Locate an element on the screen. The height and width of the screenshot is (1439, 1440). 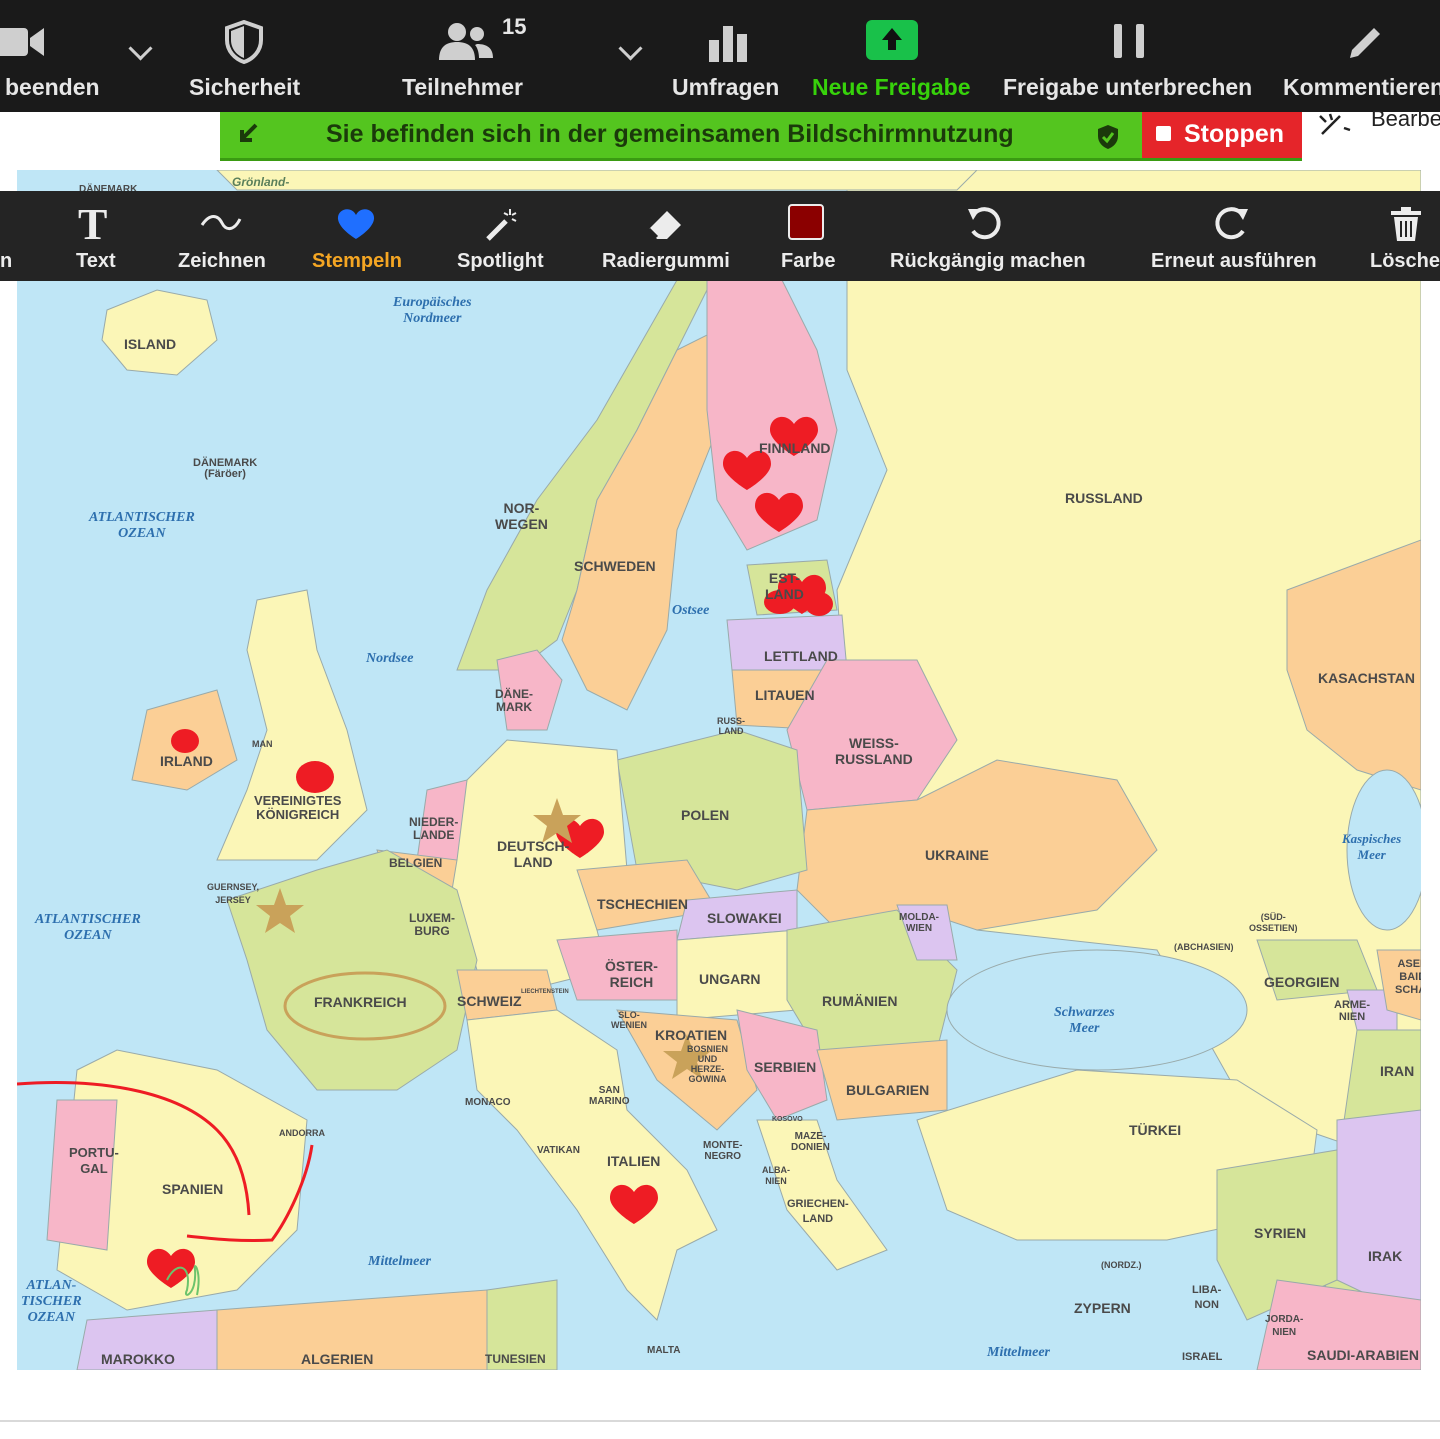
label-belgien: BELGIEN is located at coordinates (416, 863).